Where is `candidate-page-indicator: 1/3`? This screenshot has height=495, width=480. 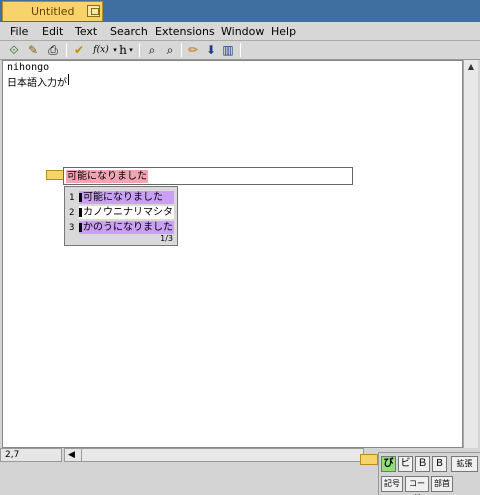 candidate-page-indicator: 1/3 is located at coordinates (166, 238).